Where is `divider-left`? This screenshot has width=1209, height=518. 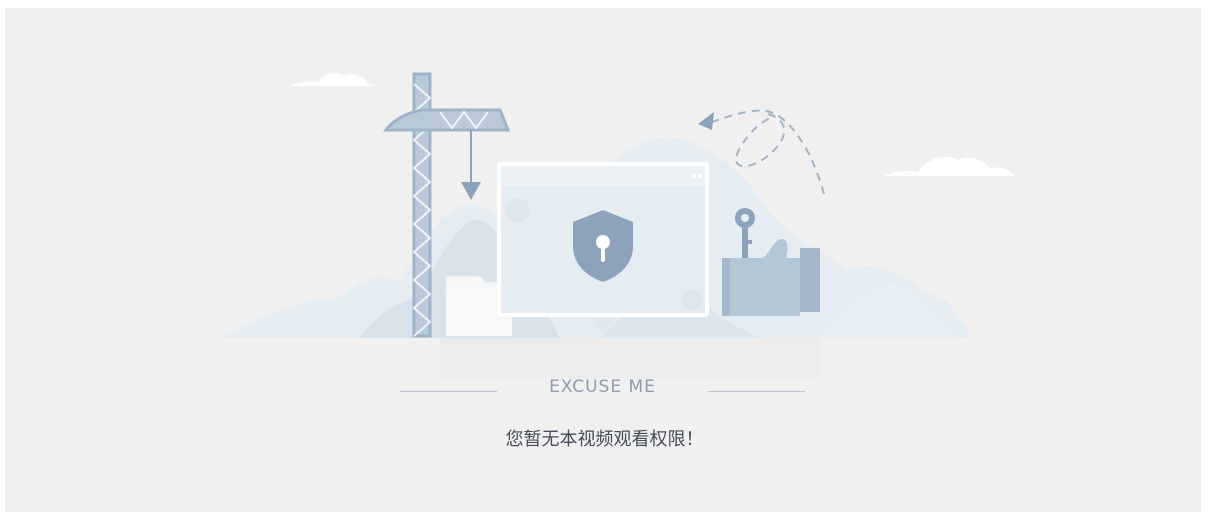 divider-left is located at coordinates (448, 391).